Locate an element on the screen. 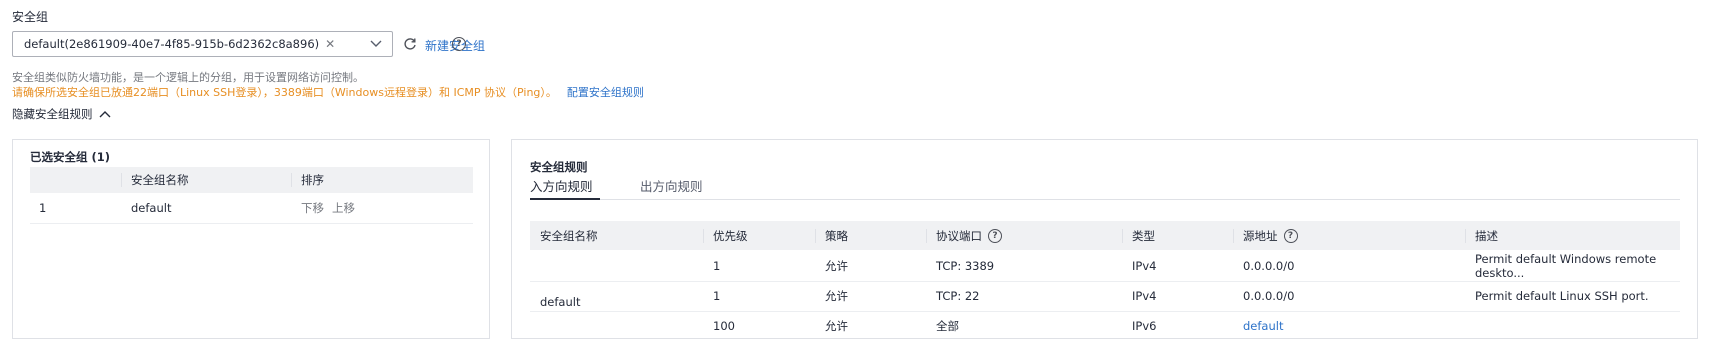  rule-description: Permit default Linux SSH port. is located at coordinates (1562, 296).